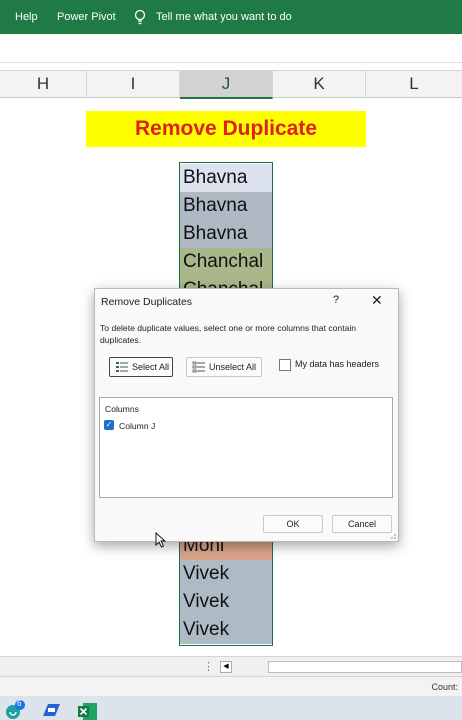 The image size is (462, 720). What do you see at coordinates (226, 262) in the screenshot?
I see `cell-j-chanchal-1: Chanchal` at bounding box center [226, 262].